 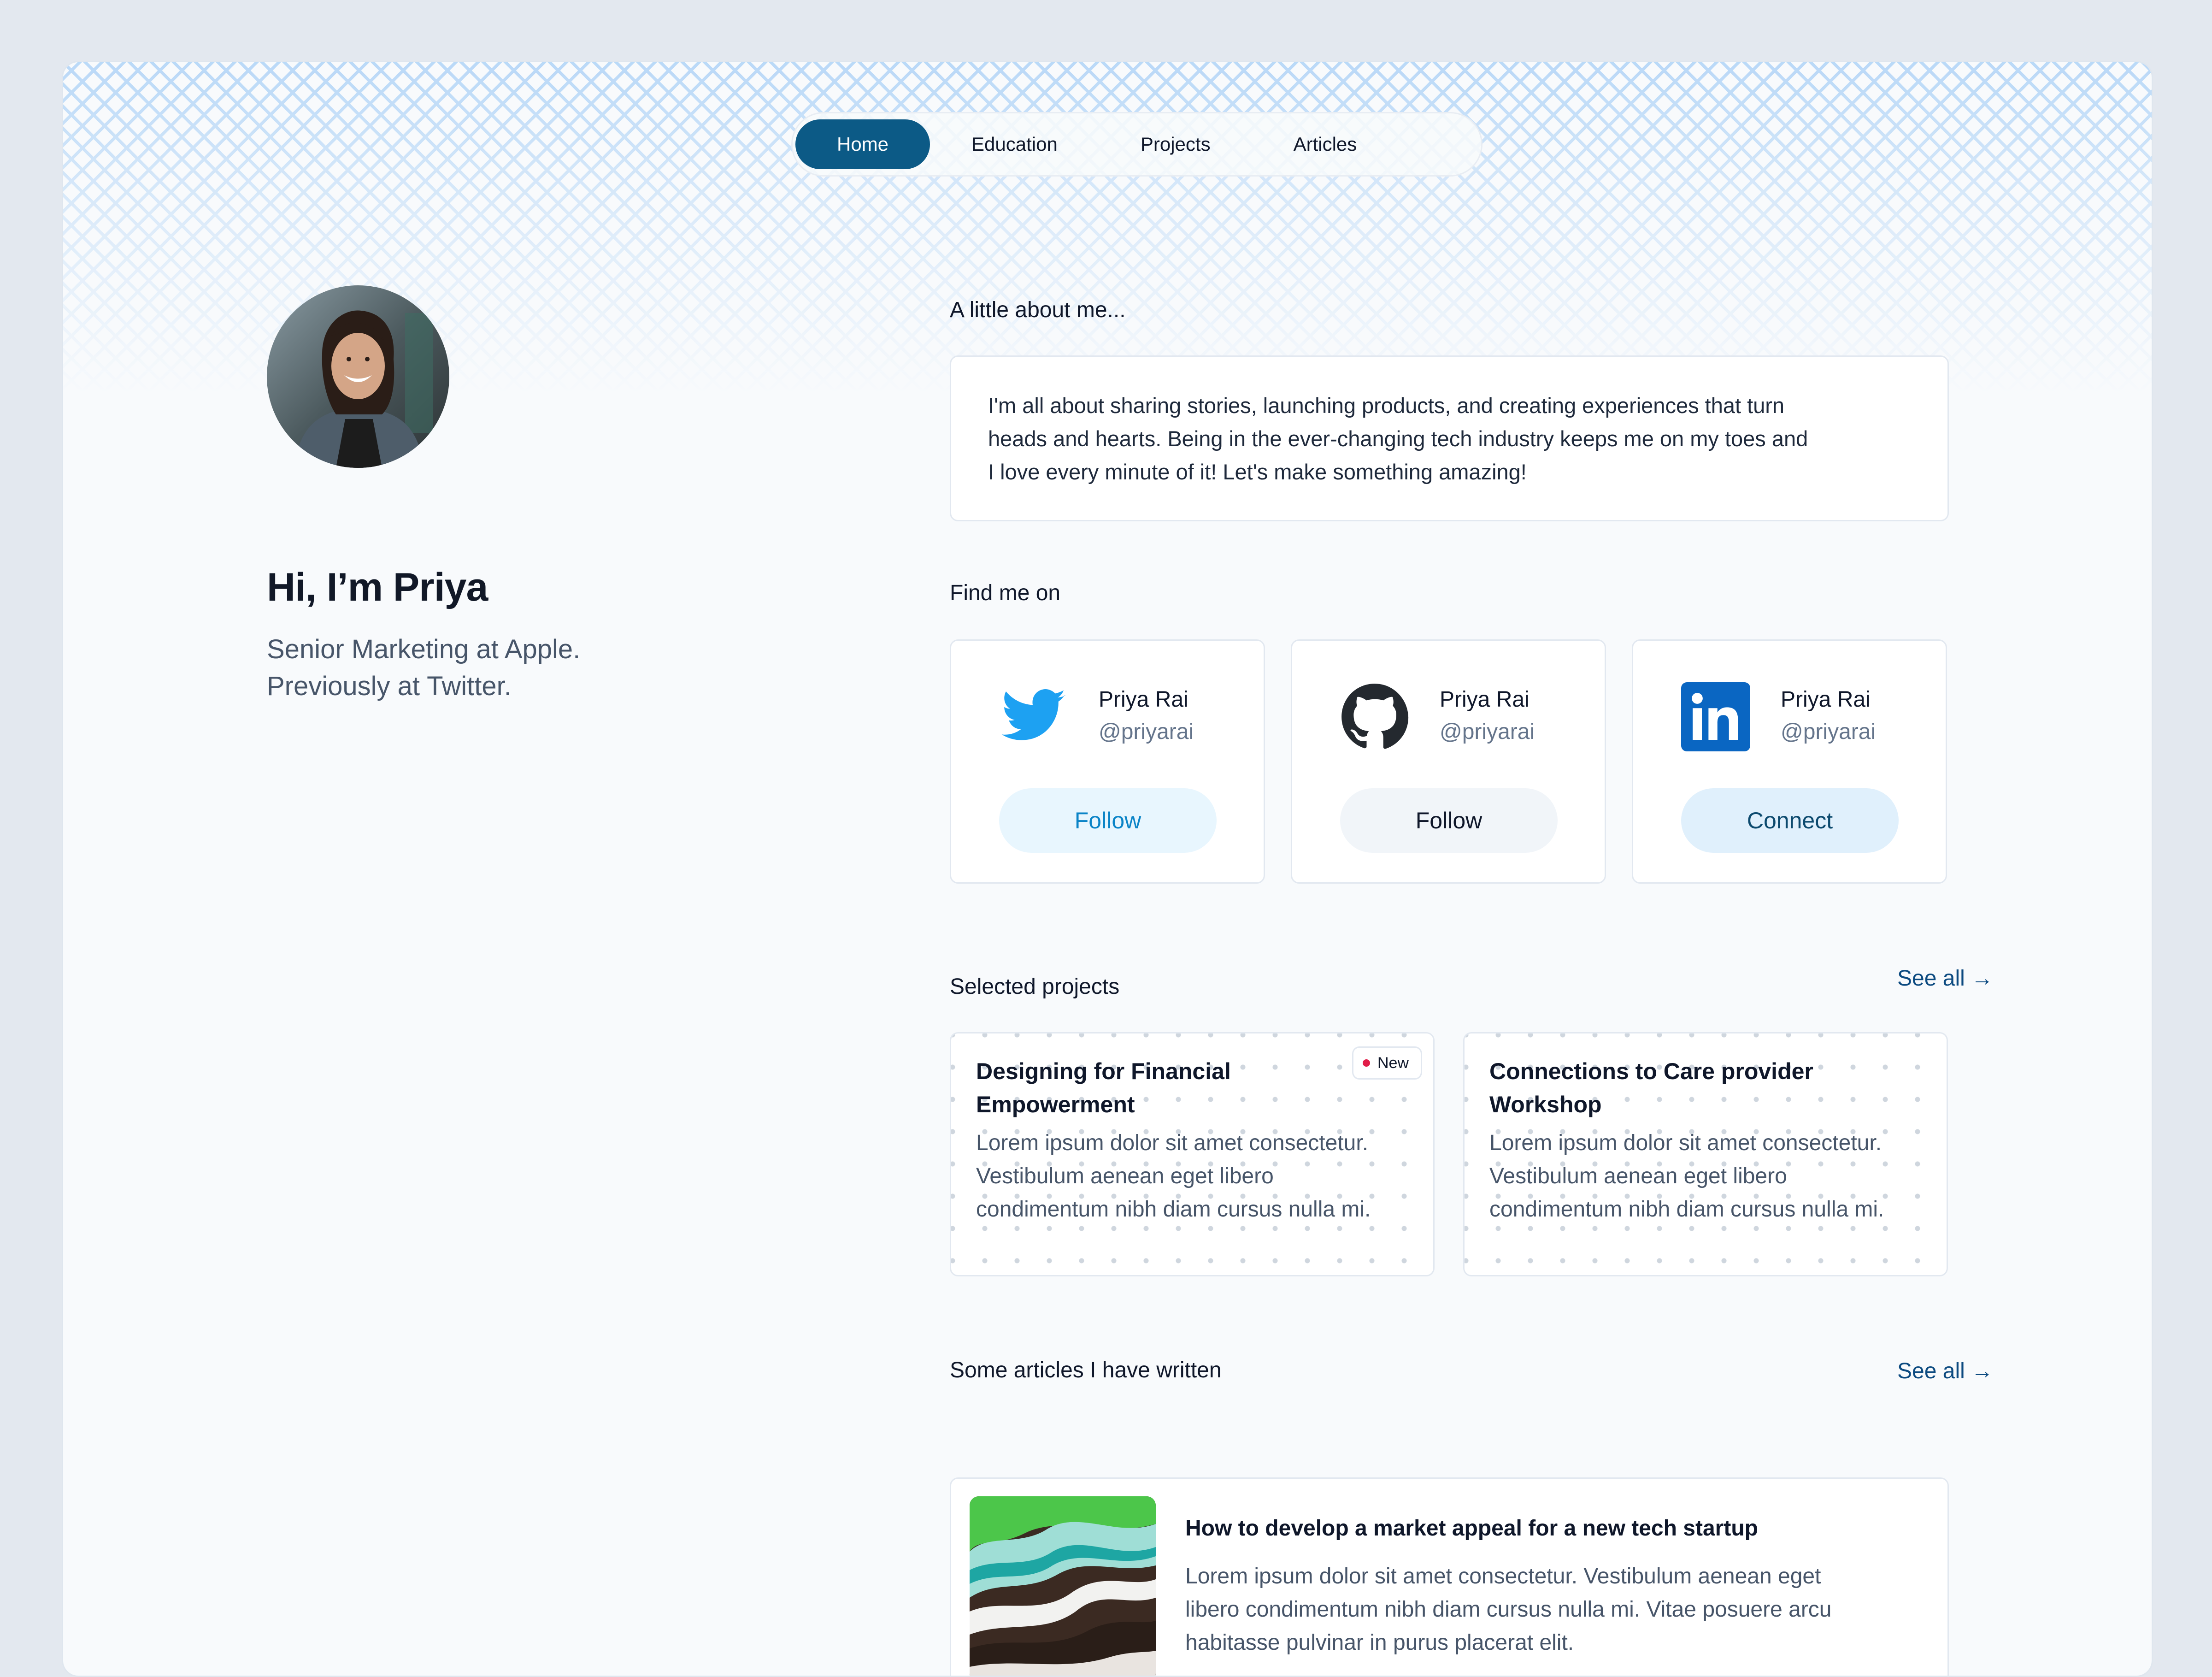 I want to click on nav-item-home: Home, so click(x=862, y=144).